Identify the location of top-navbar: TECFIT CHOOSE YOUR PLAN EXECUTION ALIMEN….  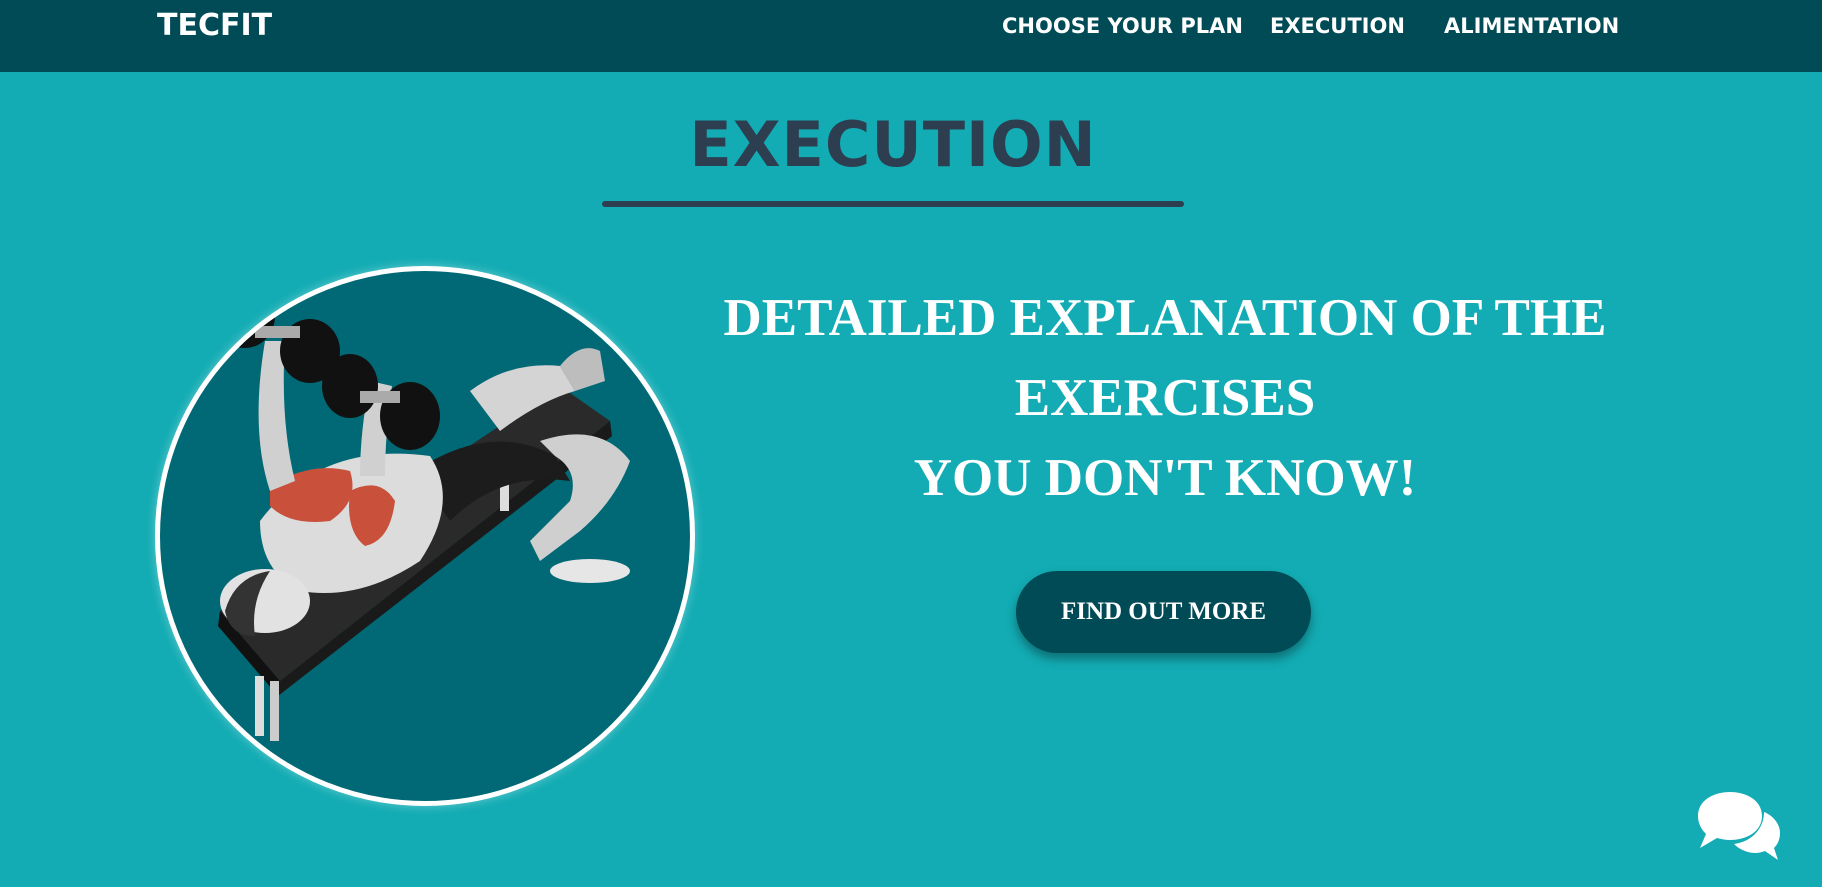
(911, 36).